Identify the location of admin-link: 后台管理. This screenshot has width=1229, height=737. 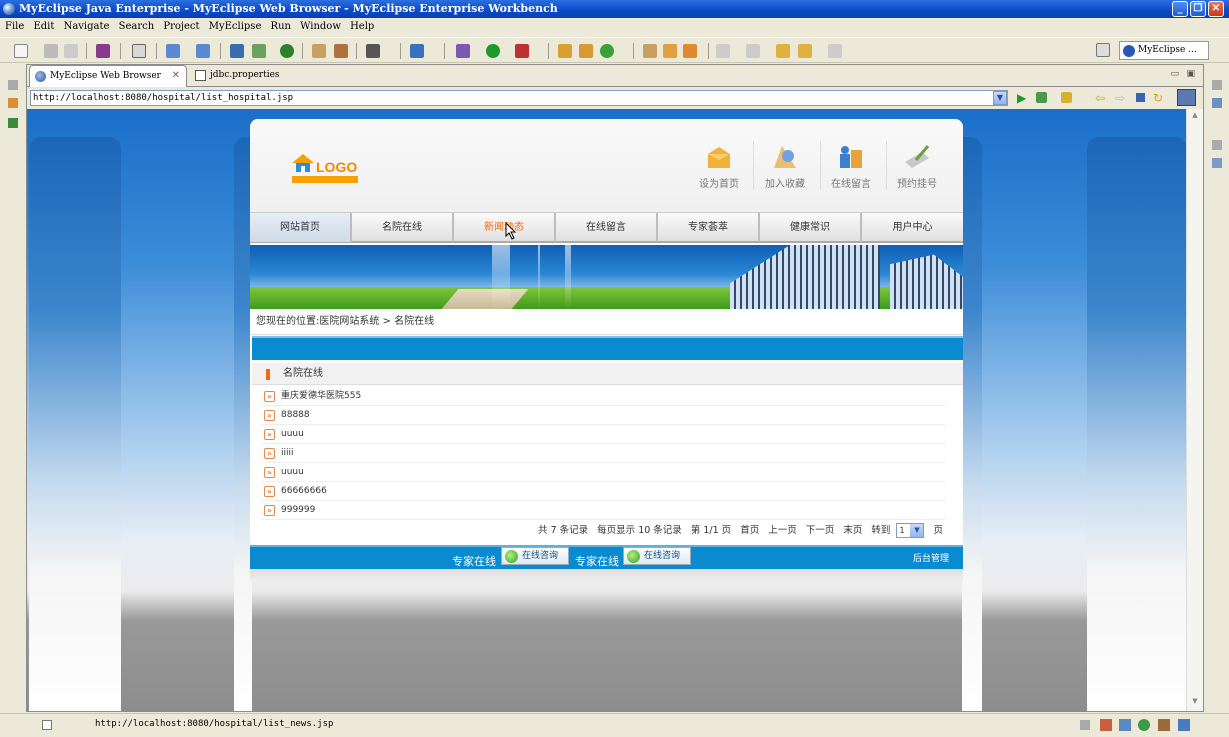
(931, 557).